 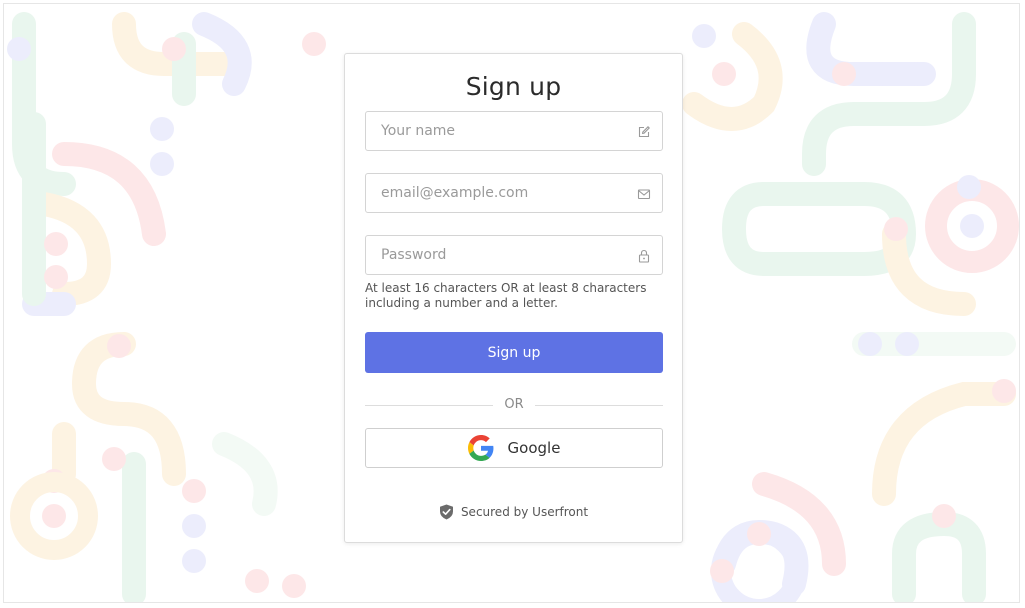 I want to click on secured-by-footer: Secured by Userfront, so click(x=513, y=512).